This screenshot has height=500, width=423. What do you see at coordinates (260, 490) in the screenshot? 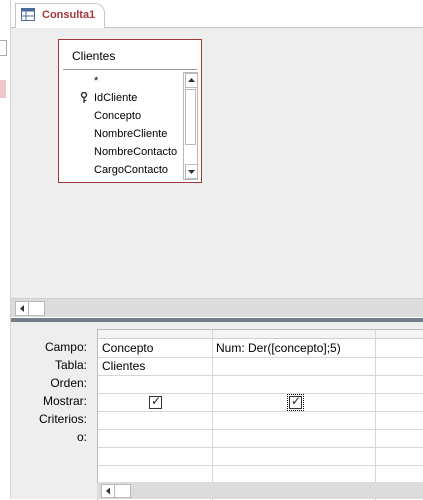
I see `grid-hscrollbar` at bounding box center [260, 490].